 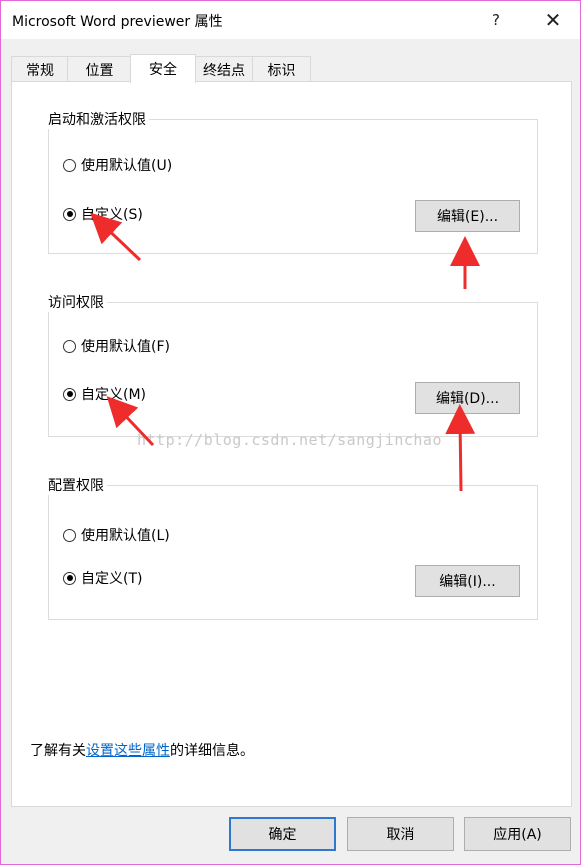 I want to click on group-title: 配置权限, so click(x=76, y=485).